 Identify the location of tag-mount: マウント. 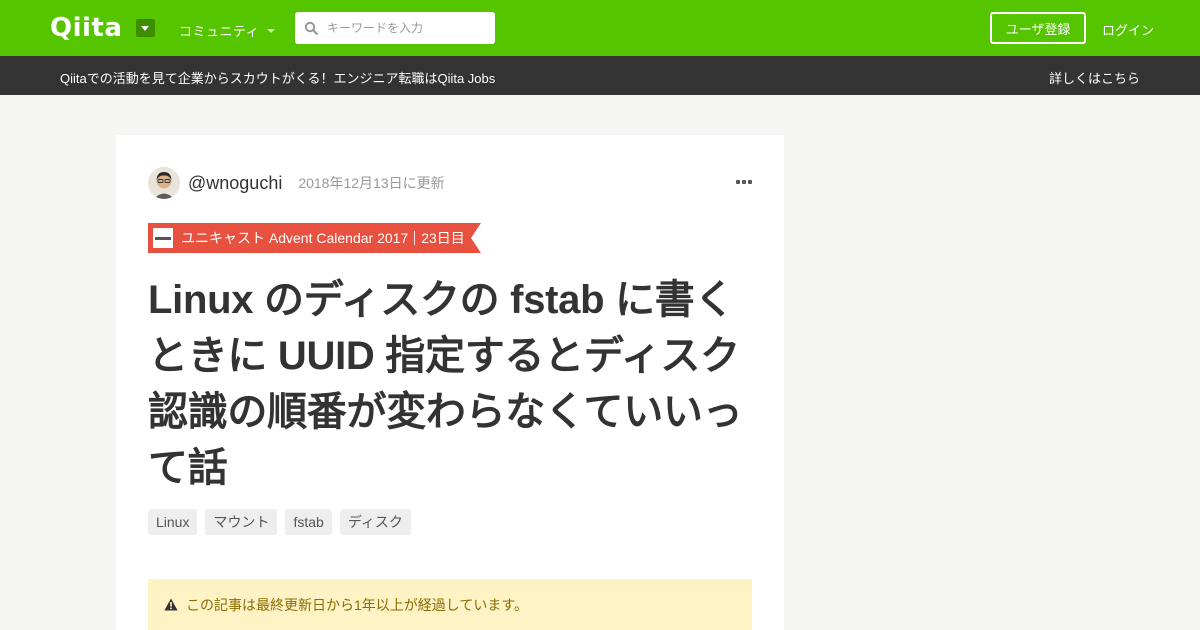
(241, 522).